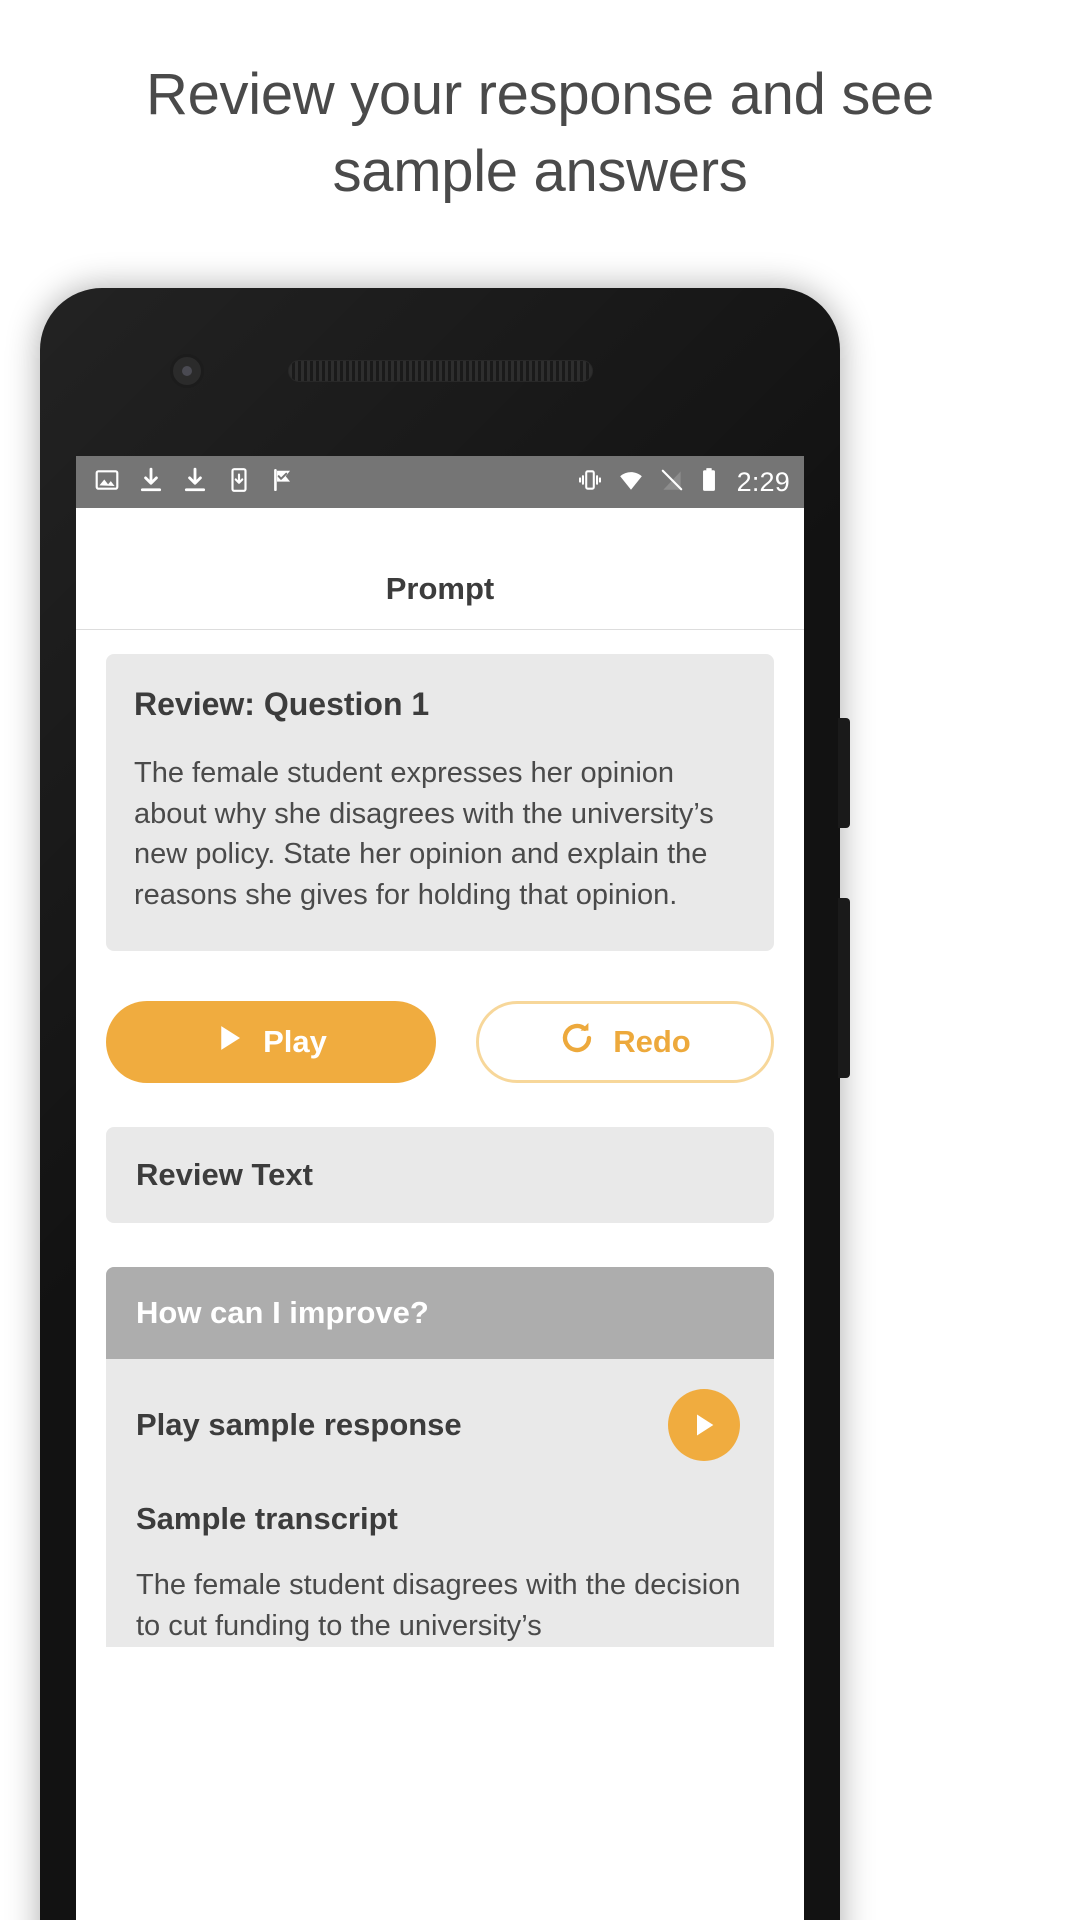 The width and height of the screenshot is (1080, 1920). I want to click on status-bar-right-icons: 2:29, so click(683, 482).